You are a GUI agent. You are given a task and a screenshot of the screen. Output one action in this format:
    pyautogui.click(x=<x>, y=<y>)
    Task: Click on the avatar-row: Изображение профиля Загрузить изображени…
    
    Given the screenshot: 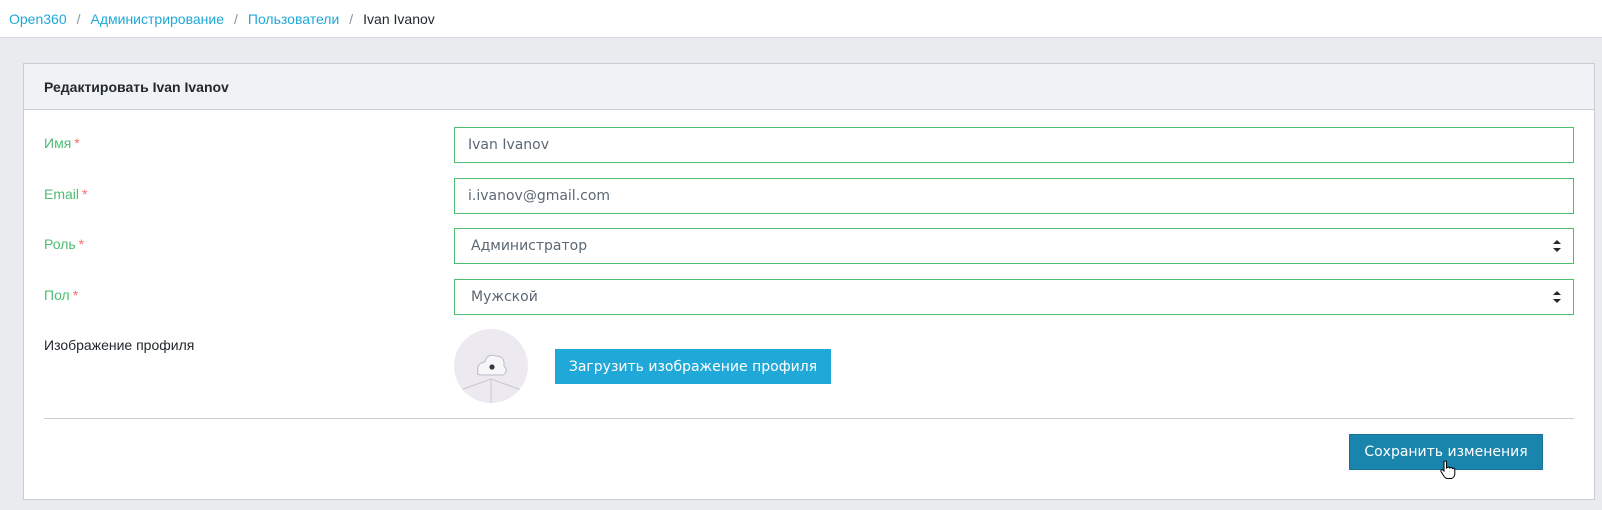 What is the action you would take?
    pyautogui.click(x=809, y=366)
    